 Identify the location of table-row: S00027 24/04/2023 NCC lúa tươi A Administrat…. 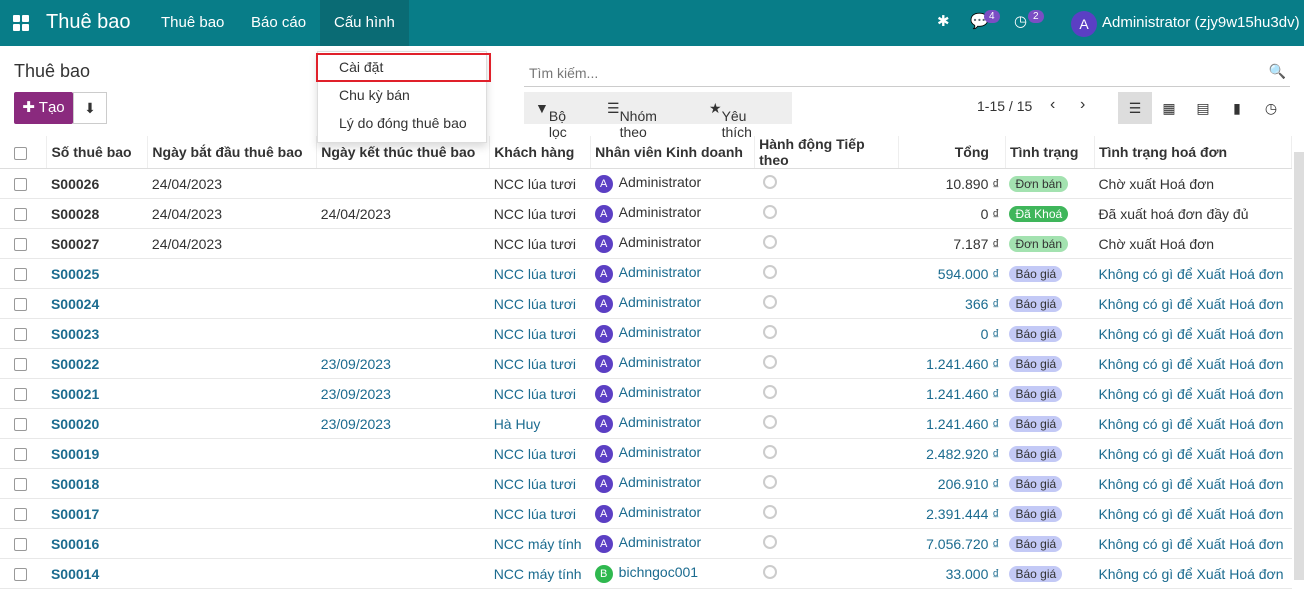
(646, 243).